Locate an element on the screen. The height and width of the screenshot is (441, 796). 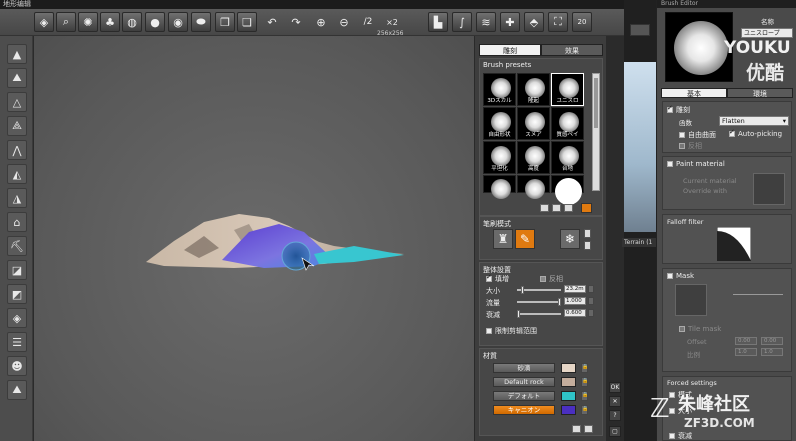
help-button: ? is located at coordinates (615, 415).